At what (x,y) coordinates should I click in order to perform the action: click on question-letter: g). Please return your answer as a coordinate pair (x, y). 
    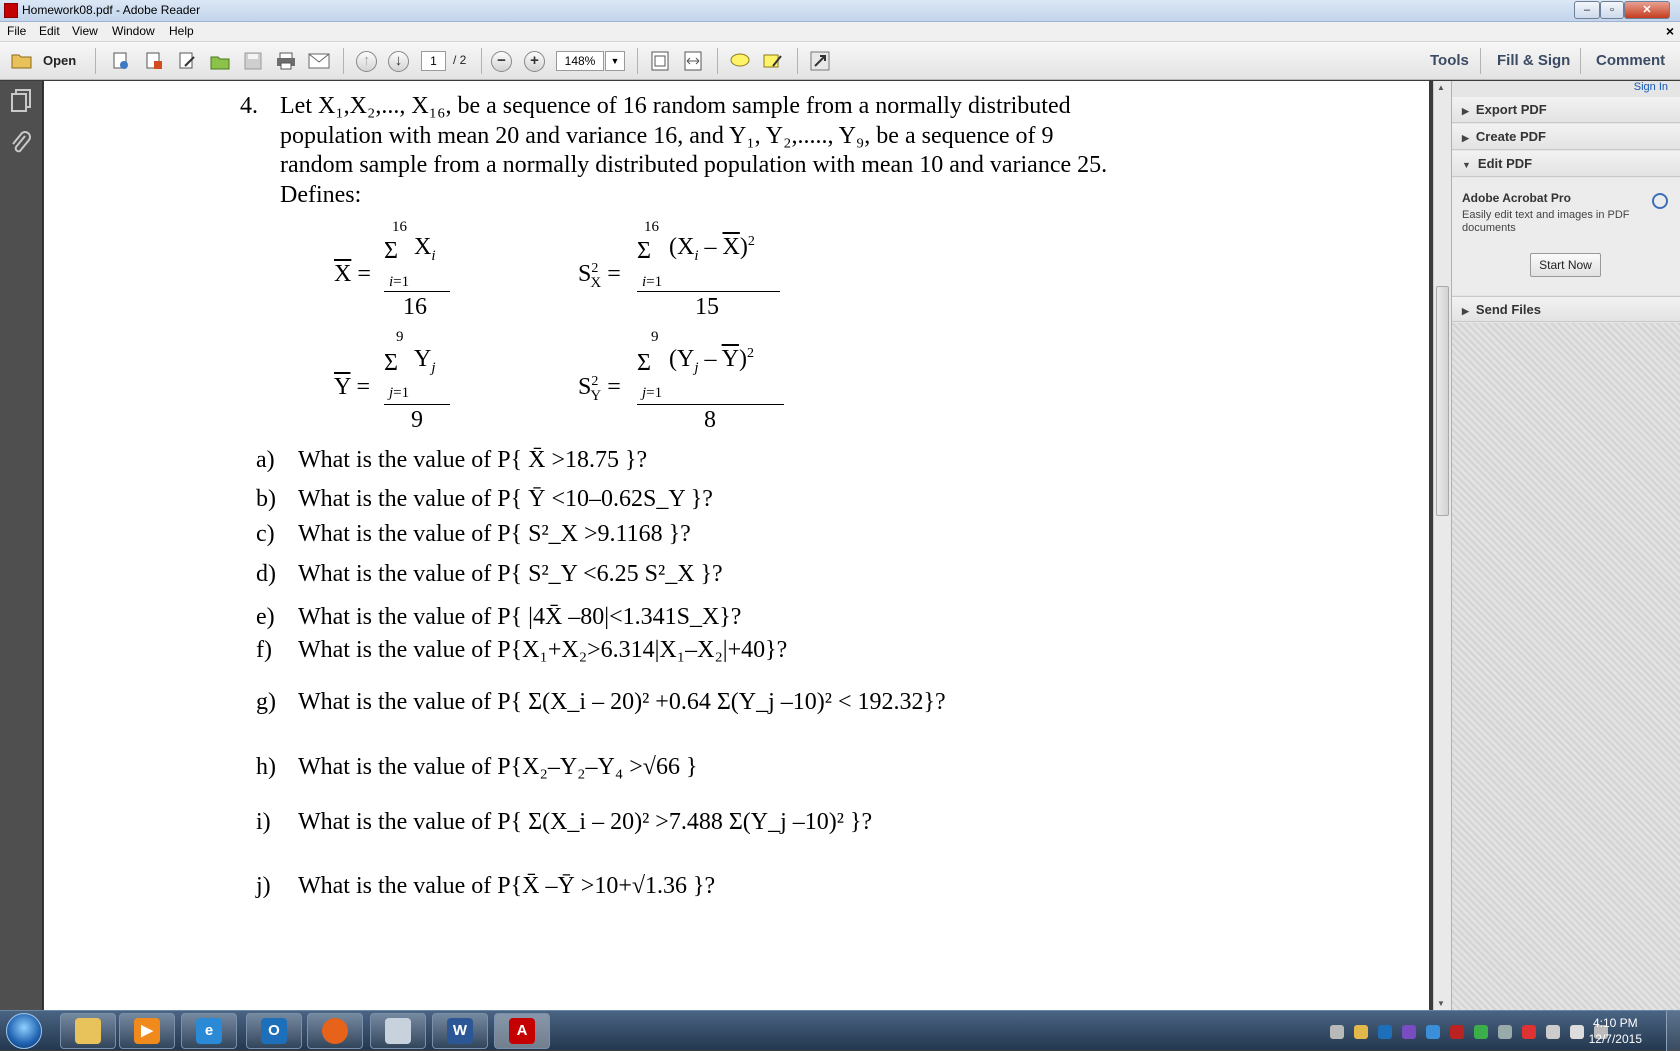
    Looking at the image, I should click on (266, 702).